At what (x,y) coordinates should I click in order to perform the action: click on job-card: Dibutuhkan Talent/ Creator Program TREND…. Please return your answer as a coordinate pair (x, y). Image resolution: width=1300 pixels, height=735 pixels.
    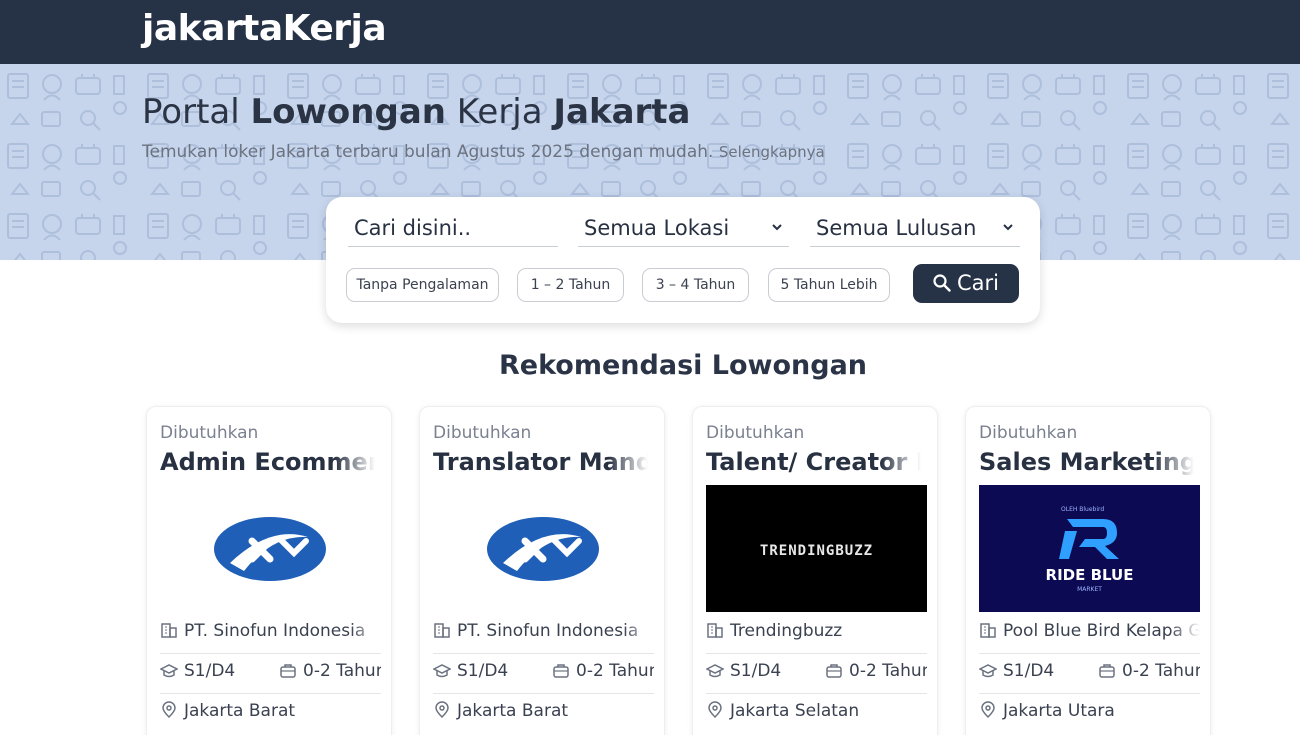
    Looking at the image, I should click on (815, 570).